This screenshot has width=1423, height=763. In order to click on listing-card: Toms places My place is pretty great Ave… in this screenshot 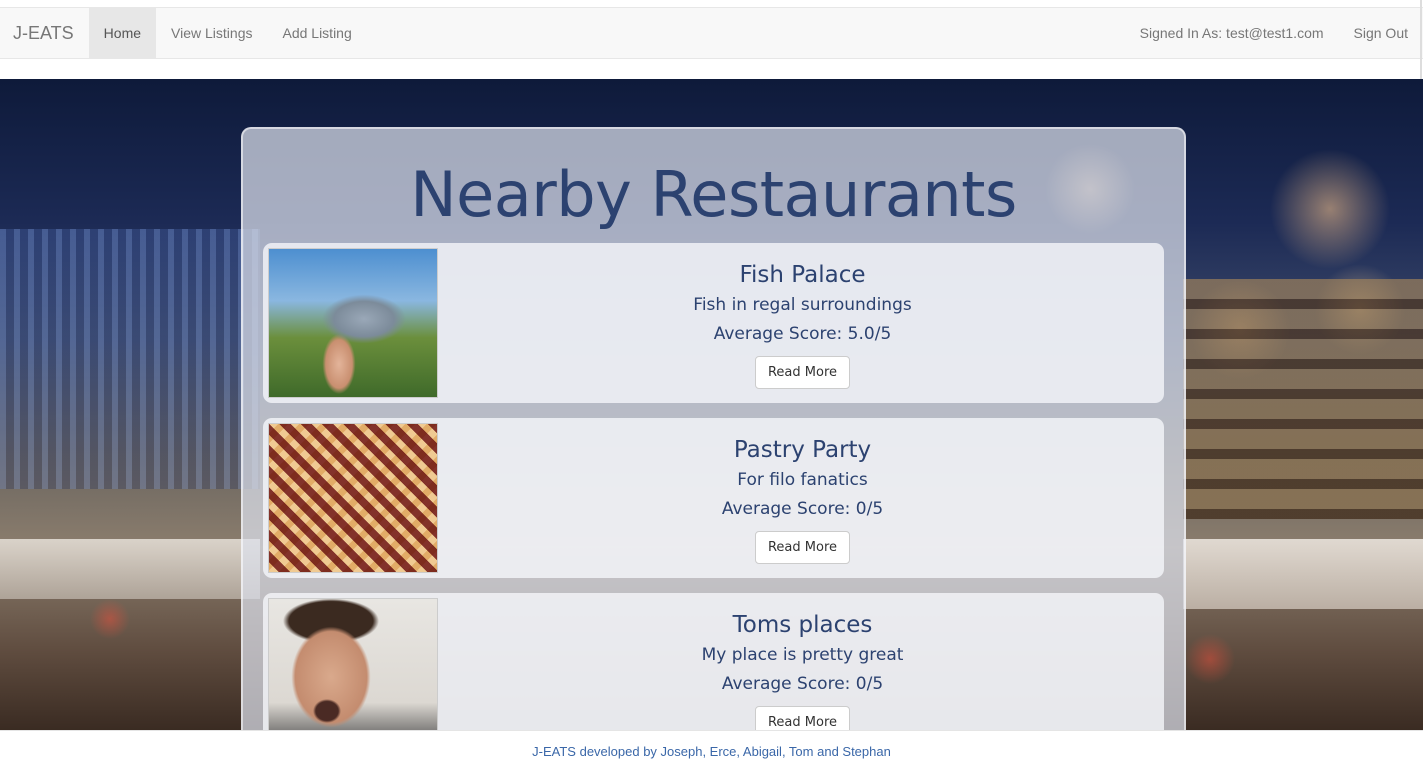, I will do `click(713, 673)`.